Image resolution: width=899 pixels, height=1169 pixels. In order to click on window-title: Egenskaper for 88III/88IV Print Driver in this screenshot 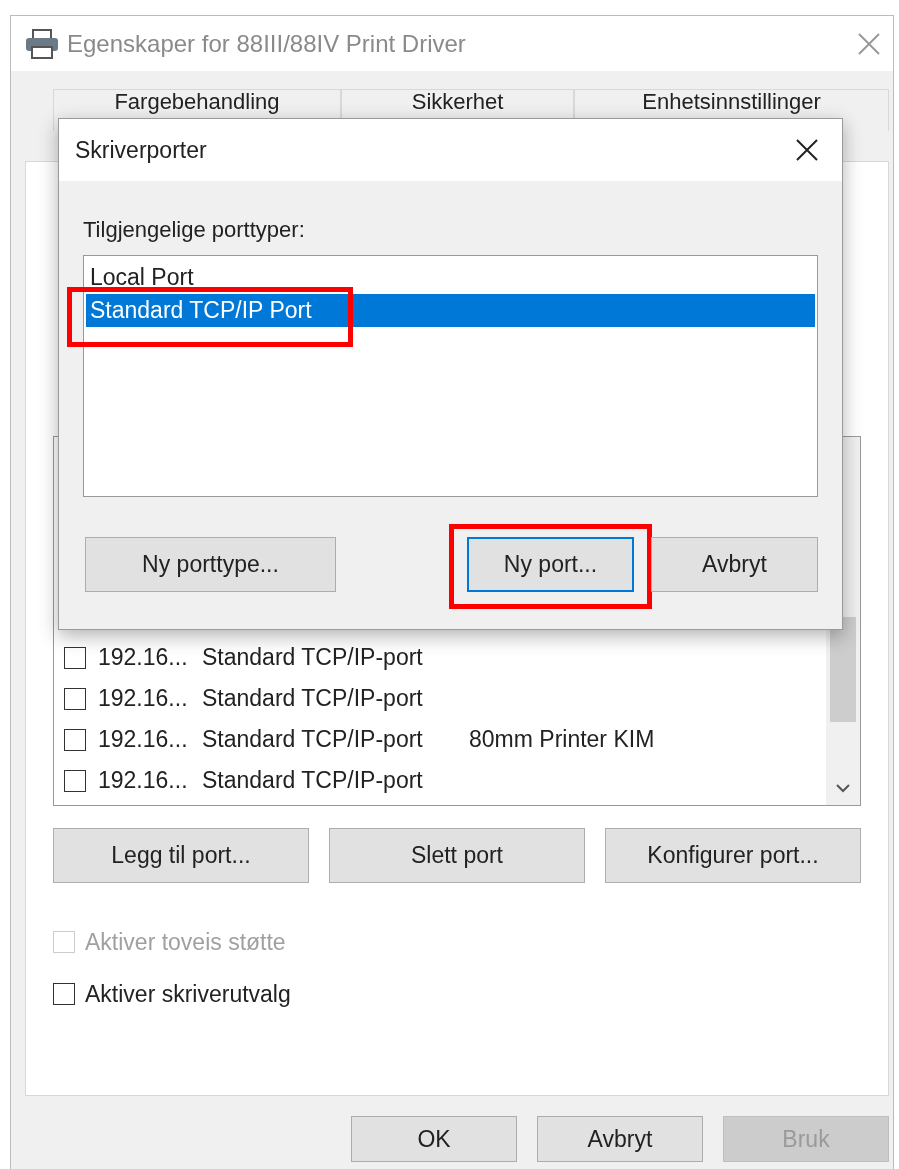, I will do `click(267, 43)`.